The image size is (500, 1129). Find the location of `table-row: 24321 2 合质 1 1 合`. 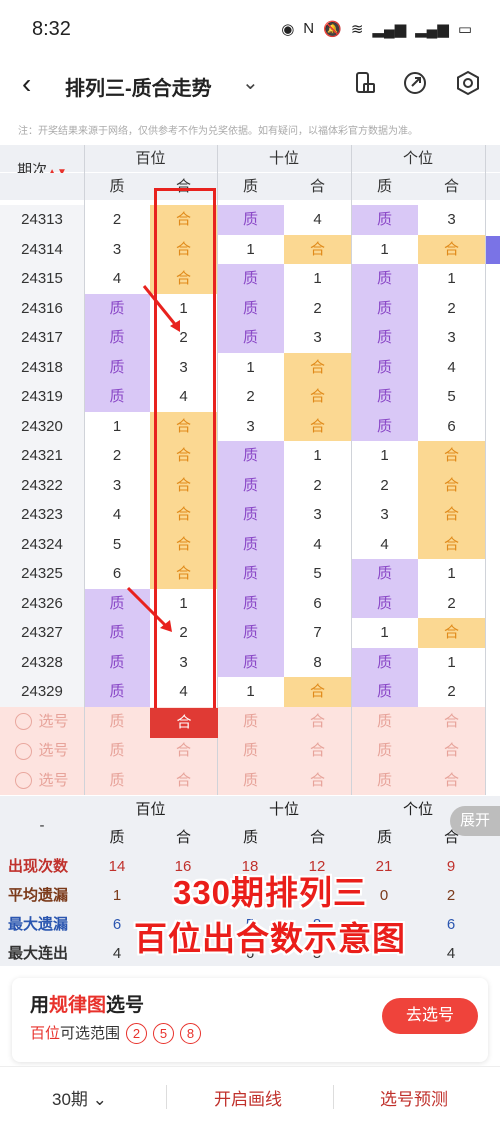

table-row: 24321 2 合质 1 1 合 is located at coordinates (250, 456).